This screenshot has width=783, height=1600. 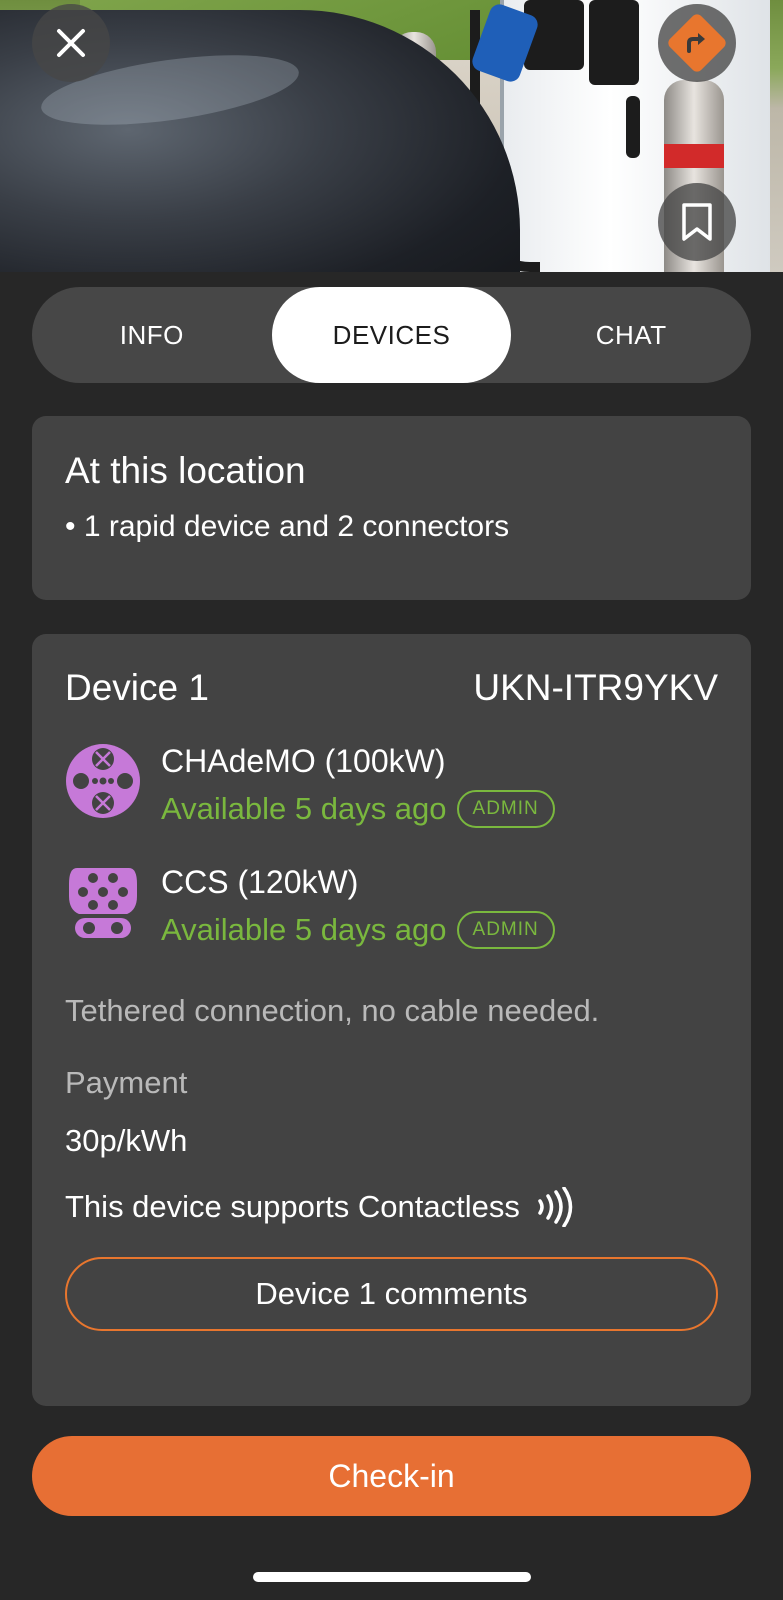 I want to click on ccs-connector-icon, so click(x=103, y=903).